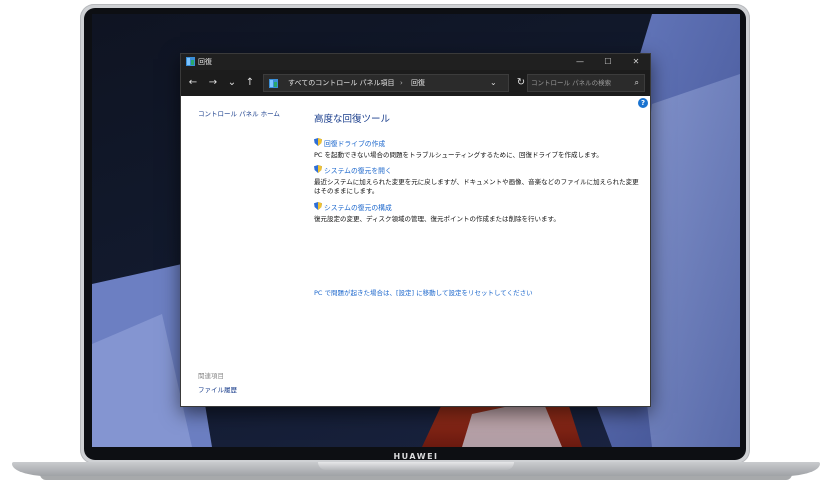 This screenshot has width=832, height=490. I want to click on forward-button: →, so click(213, 83).